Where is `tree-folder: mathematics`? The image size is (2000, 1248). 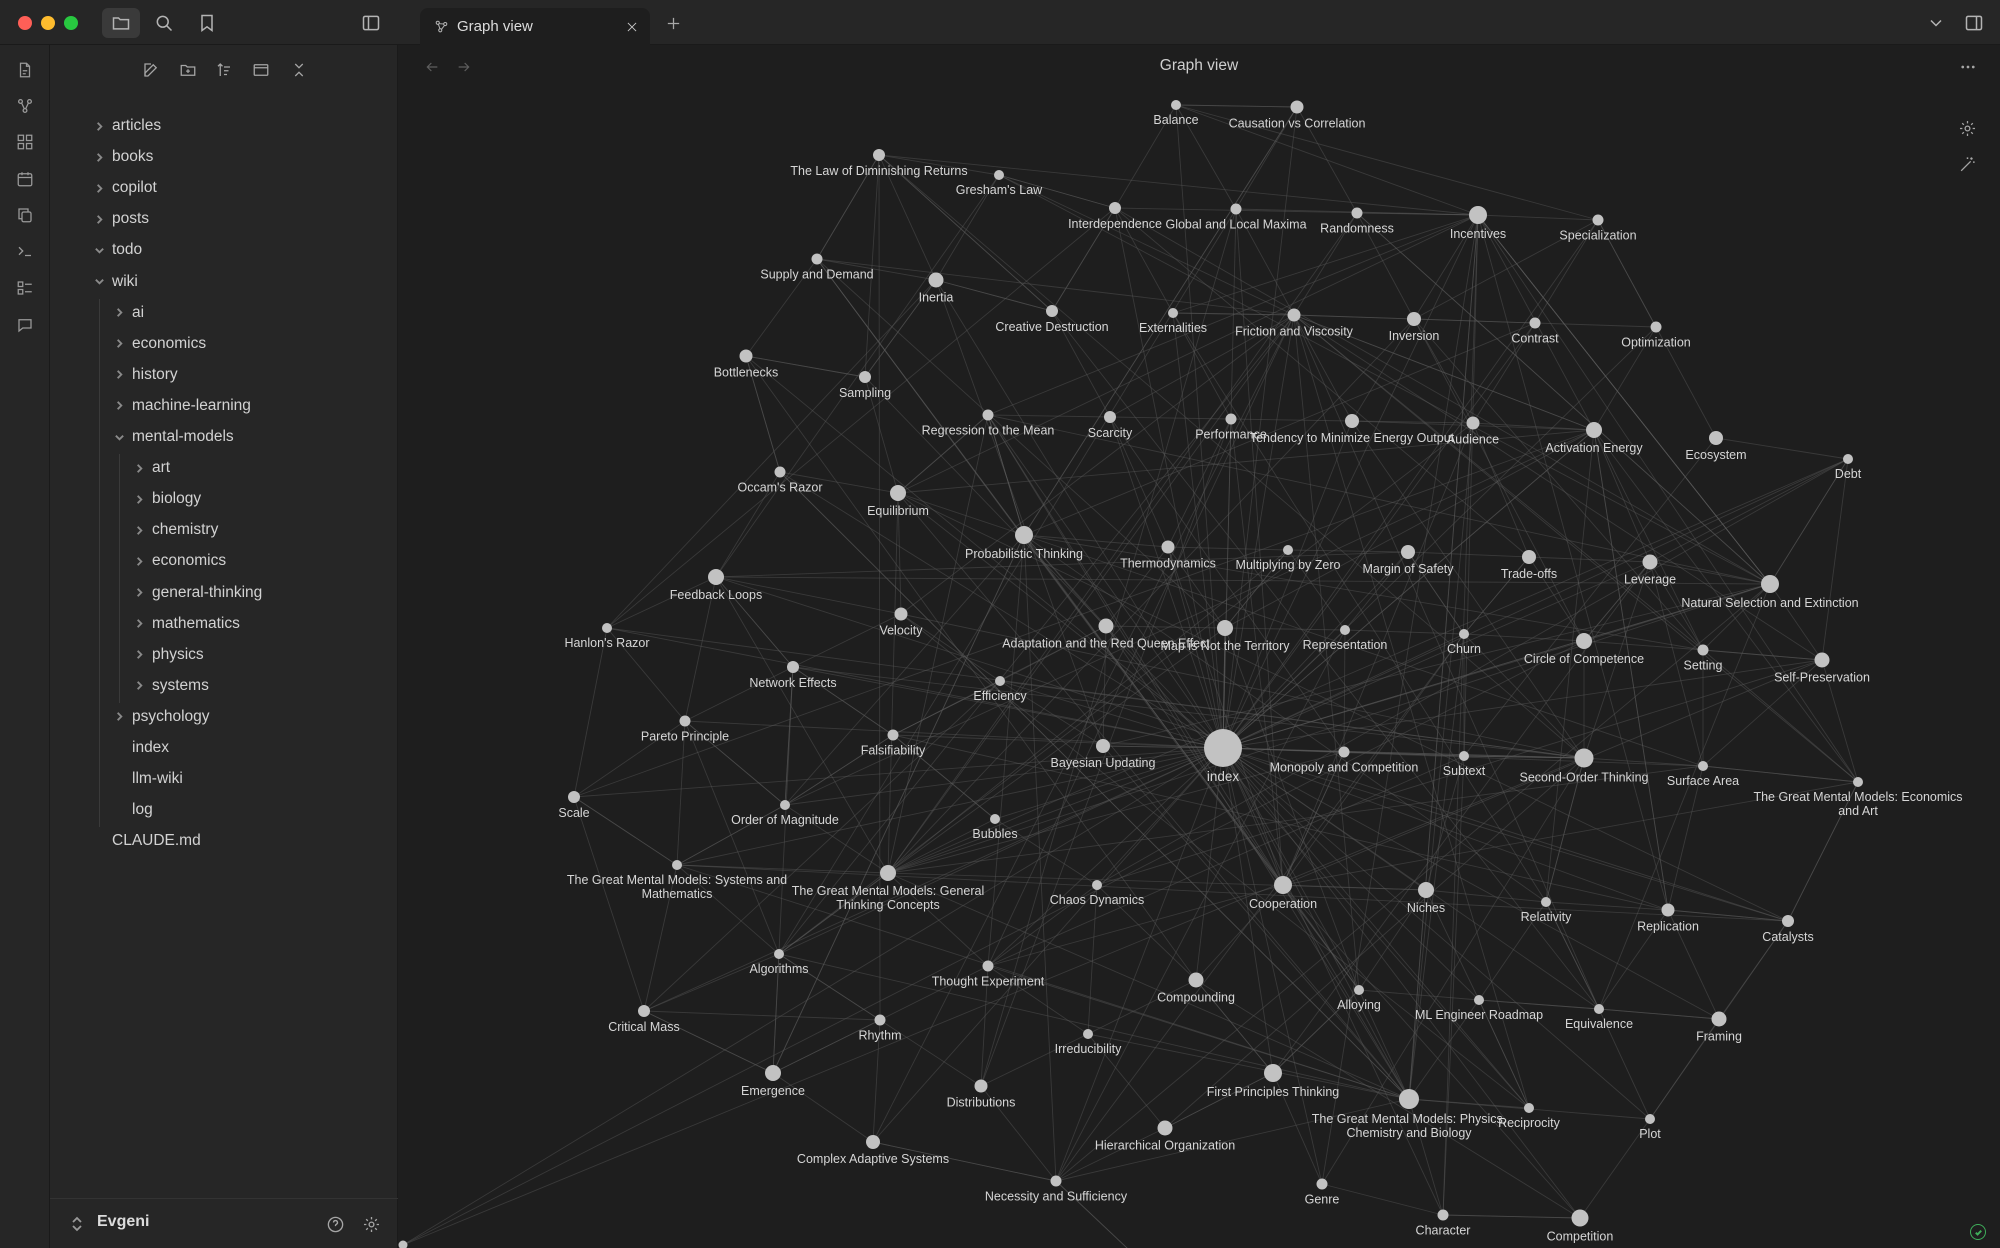 tree-folder: mathematics is located at coordinates (186, 624).